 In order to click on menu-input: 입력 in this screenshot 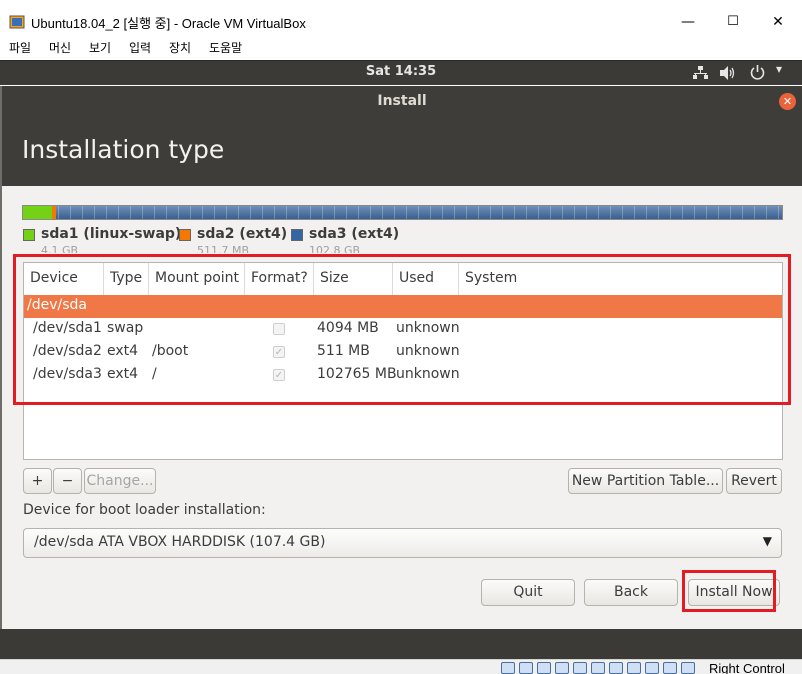, I will do `click(140, 47)`.